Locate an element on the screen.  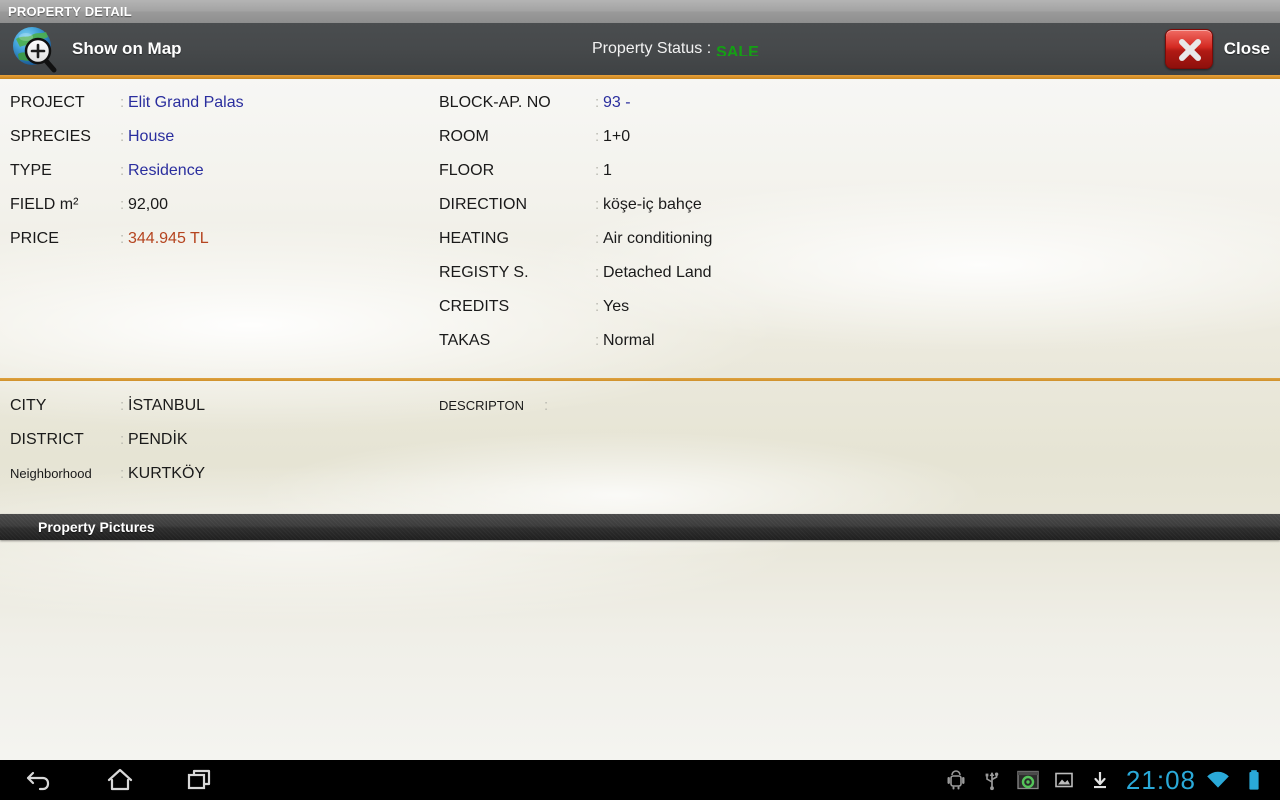
property-pictures-title: Property Pictures is located at coordinates (96, 527).